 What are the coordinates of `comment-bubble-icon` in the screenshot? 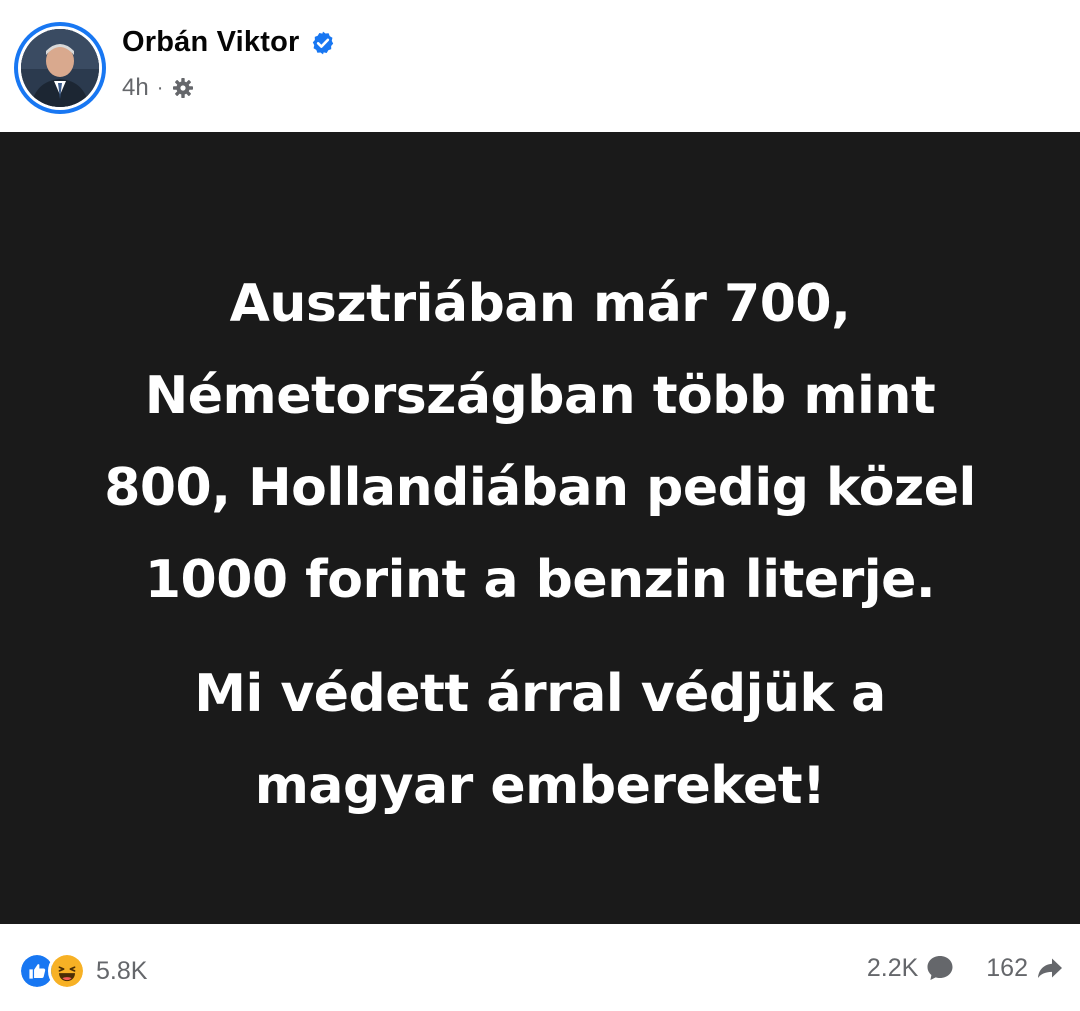 It's located at (940, 968).